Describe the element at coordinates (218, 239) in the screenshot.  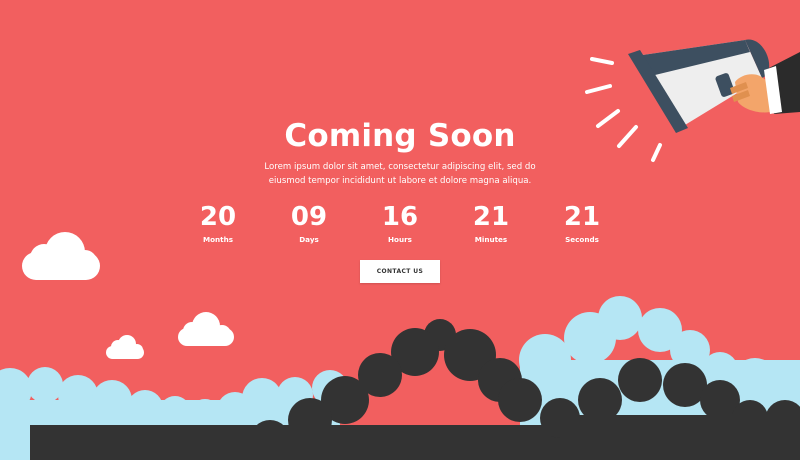
I see `countdown-label: Months` at that location.